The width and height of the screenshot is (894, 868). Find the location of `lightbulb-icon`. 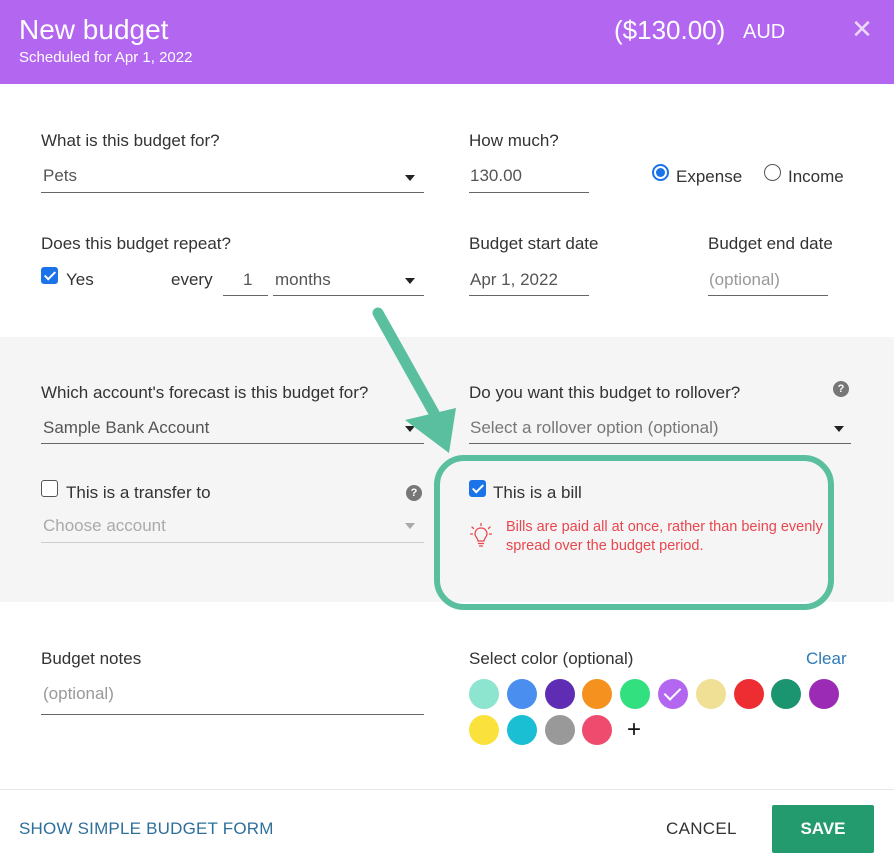

lightbulb-icon is located at coordinates (481, 535).